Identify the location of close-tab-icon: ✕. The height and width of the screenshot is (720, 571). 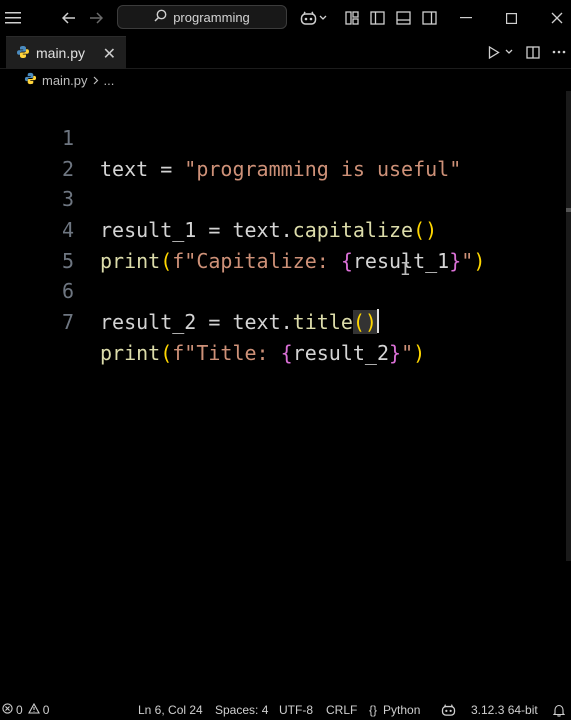
(109, 54).